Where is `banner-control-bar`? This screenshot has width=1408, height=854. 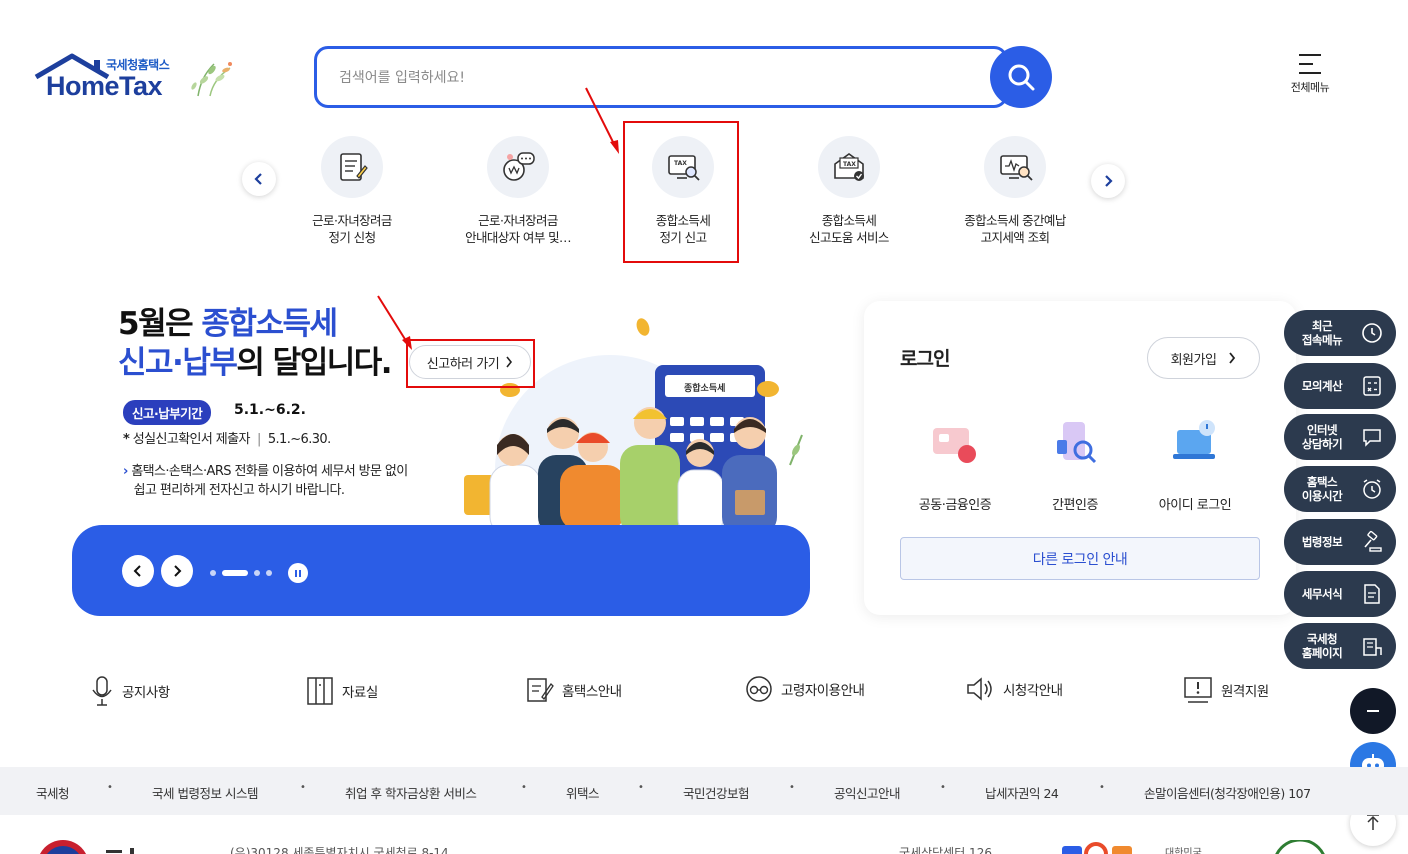
banner-control-bar is located at coordinates (441, 570).